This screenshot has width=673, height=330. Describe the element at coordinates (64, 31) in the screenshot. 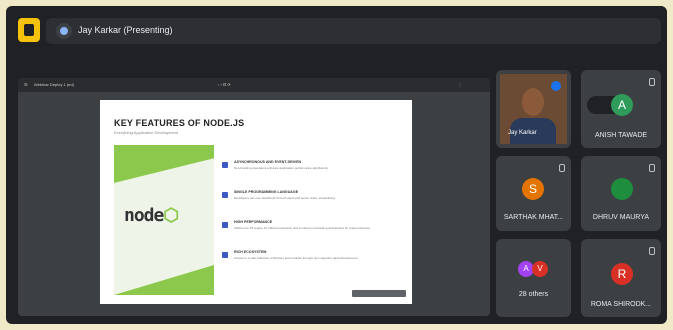

I see `presenting-icon` at that location.